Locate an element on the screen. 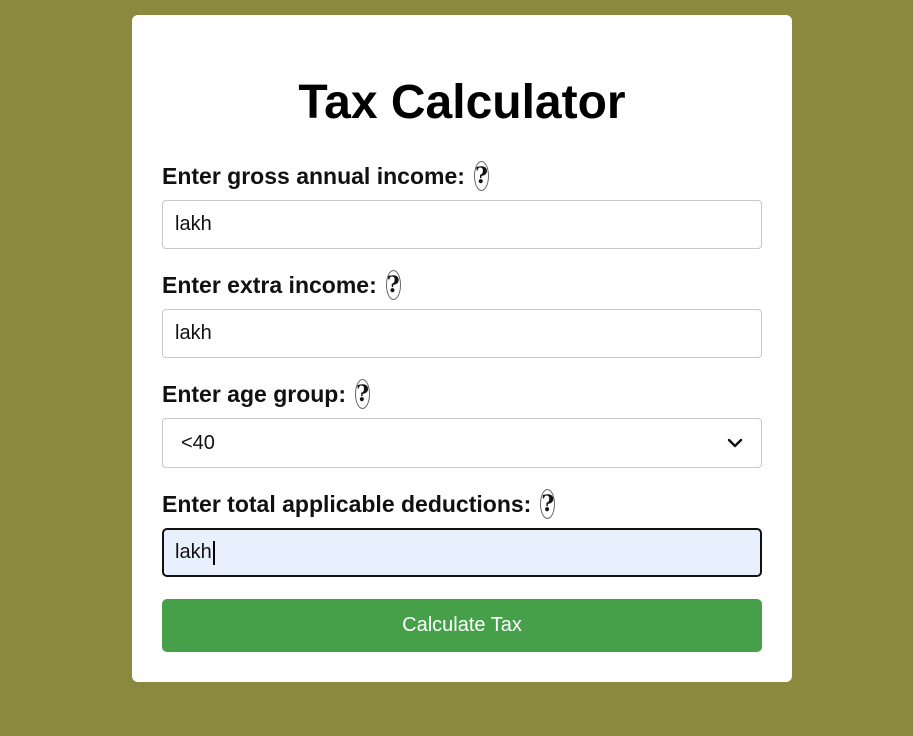  calculate-tax-button: Calculate Tax is located at coordinates (462, 625).